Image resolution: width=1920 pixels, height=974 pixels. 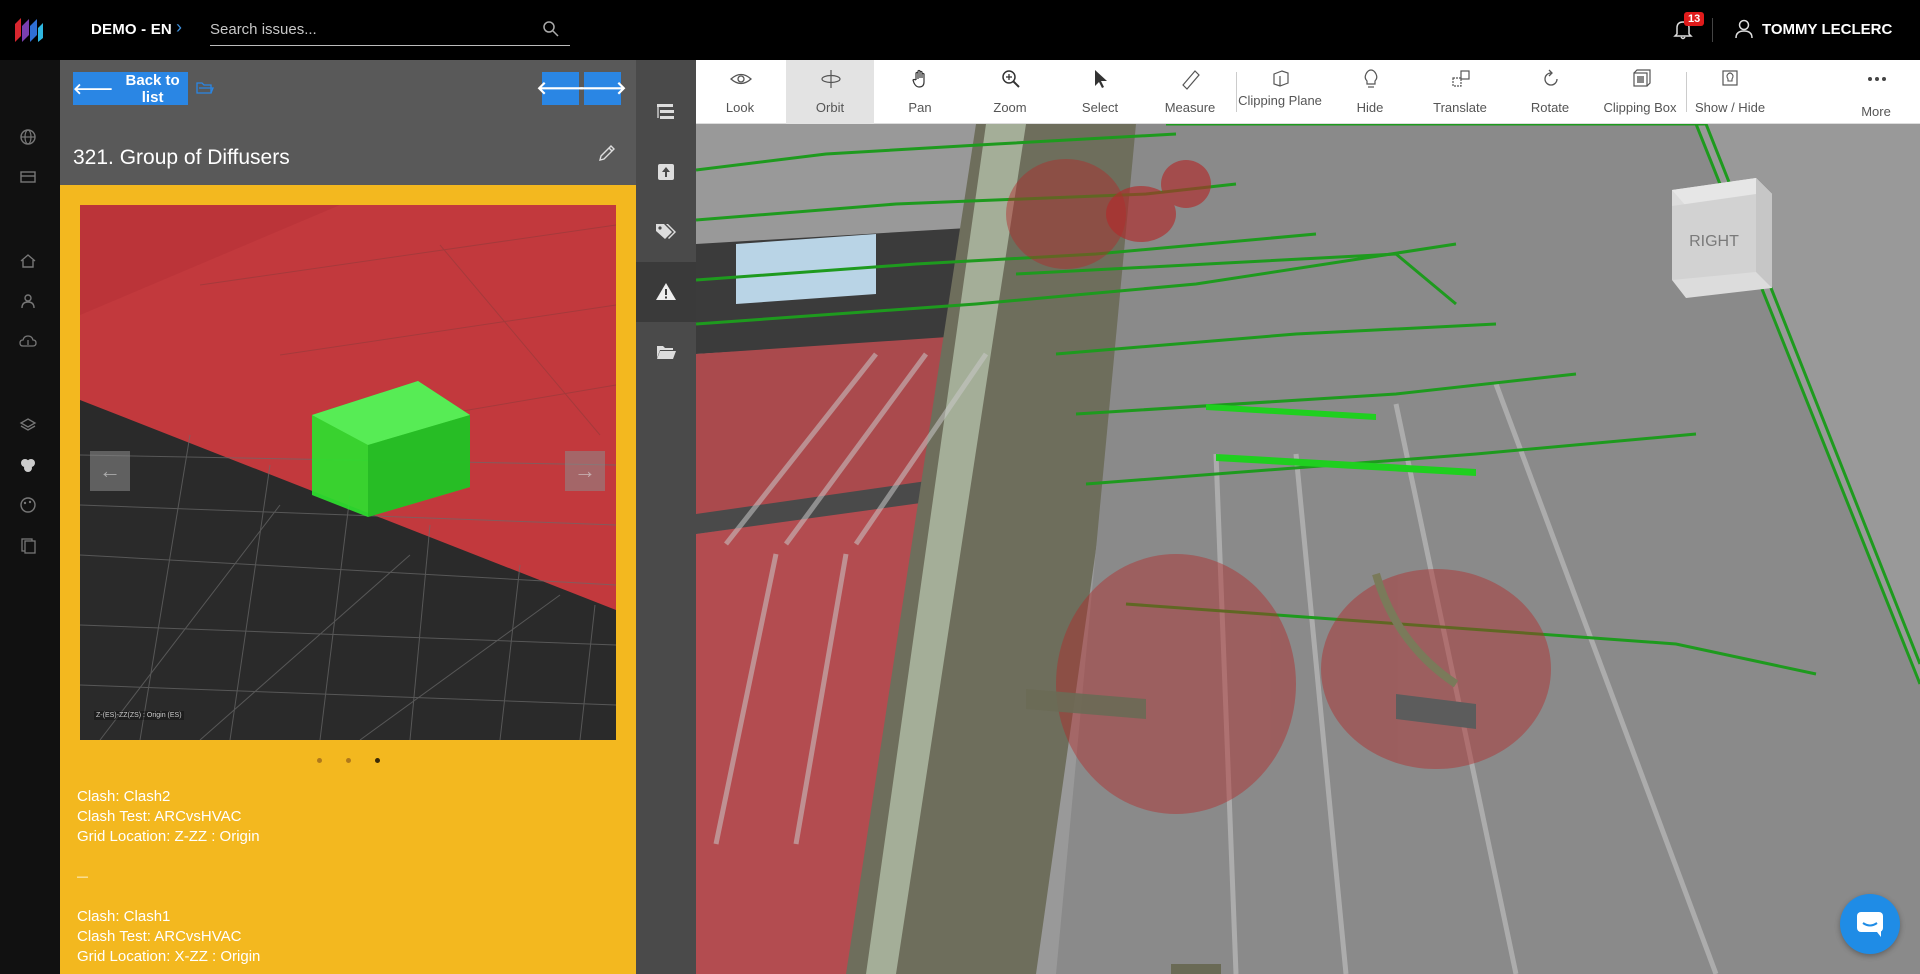 I want to click on tool-label: Select, so click(x=1100, y=107).